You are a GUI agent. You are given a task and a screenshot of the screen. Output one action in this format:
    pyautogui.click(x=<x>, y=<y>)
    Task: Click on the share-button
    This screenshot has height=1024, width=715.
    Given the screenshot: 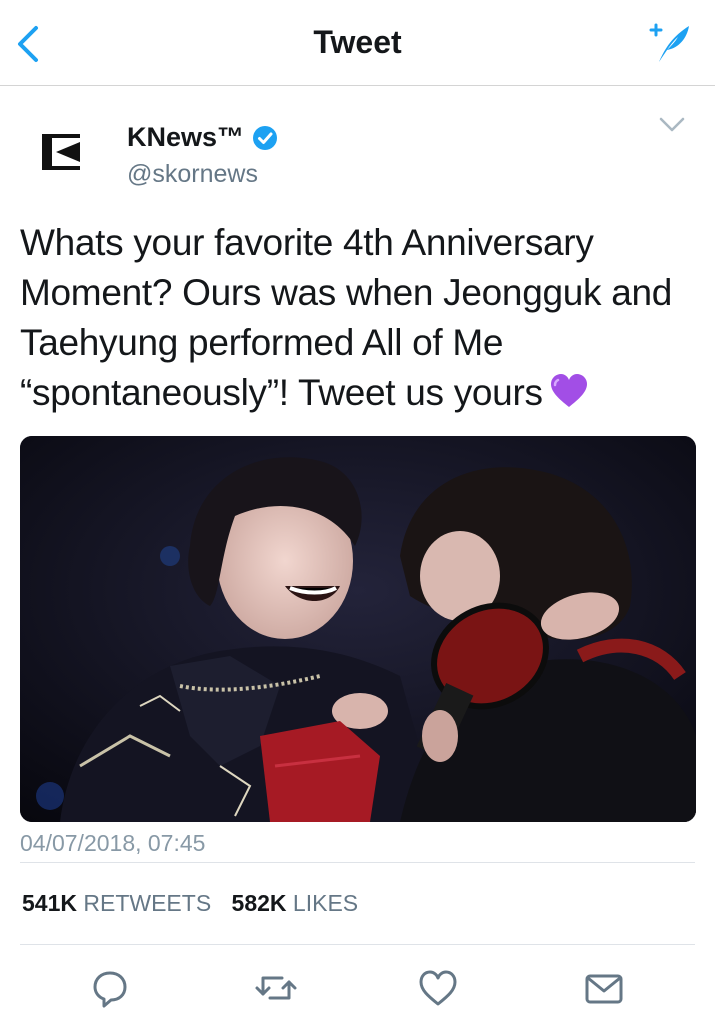 What is the action you would take?
    pyautogui.click(x=604, y=988)
    